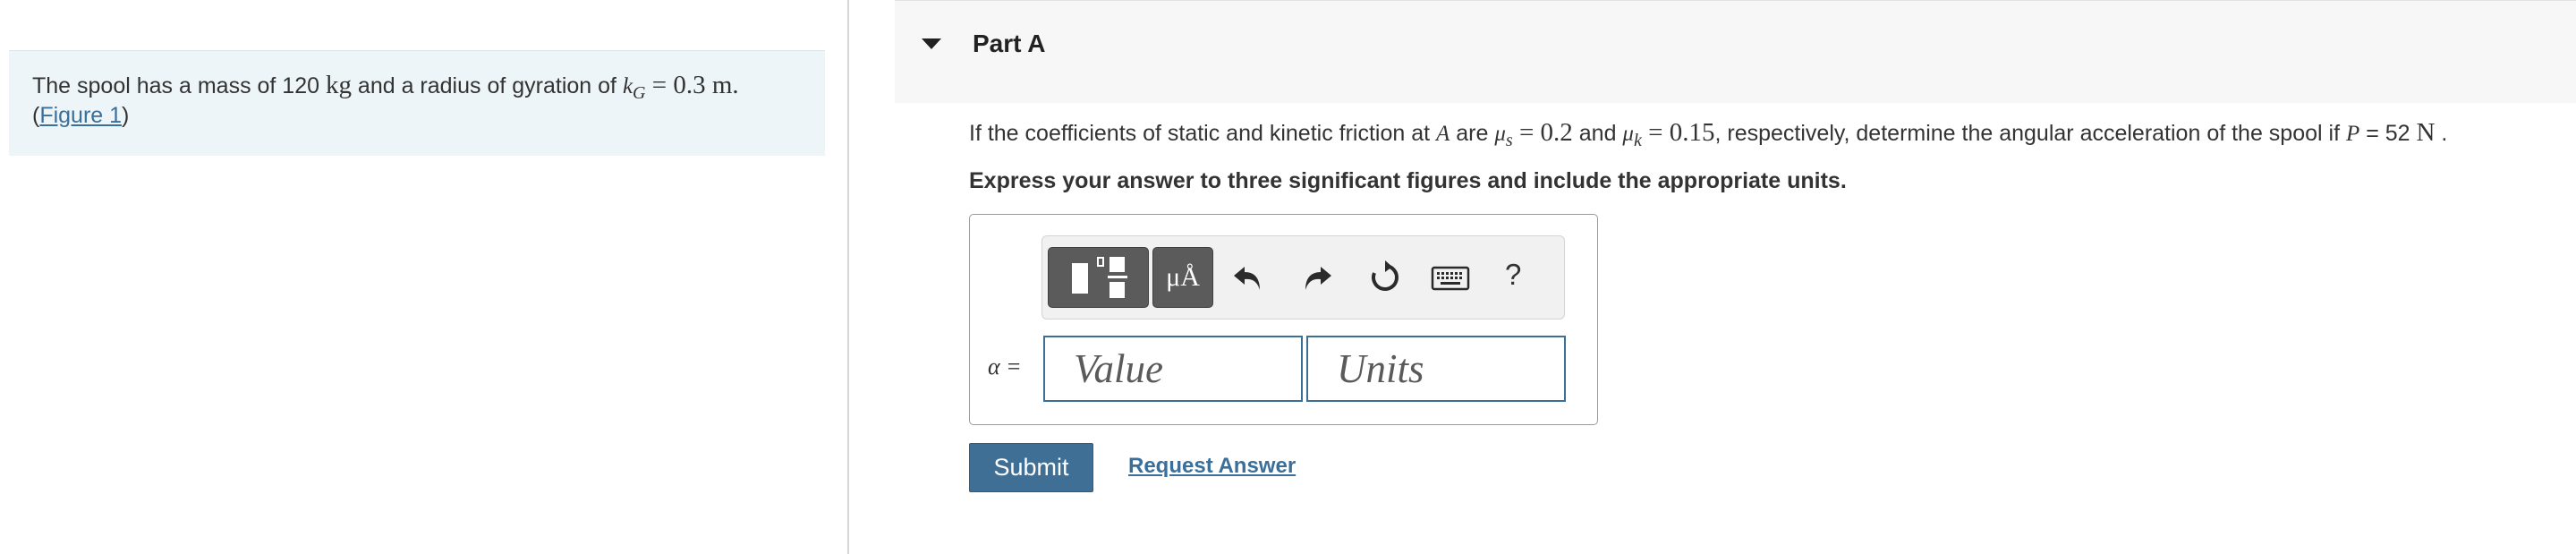 The image size is (2576, 554). What do you see at coordinates (2352, 134) in the screenshot?
I see `p-symbol: P` at bounding box center [2352, 134].